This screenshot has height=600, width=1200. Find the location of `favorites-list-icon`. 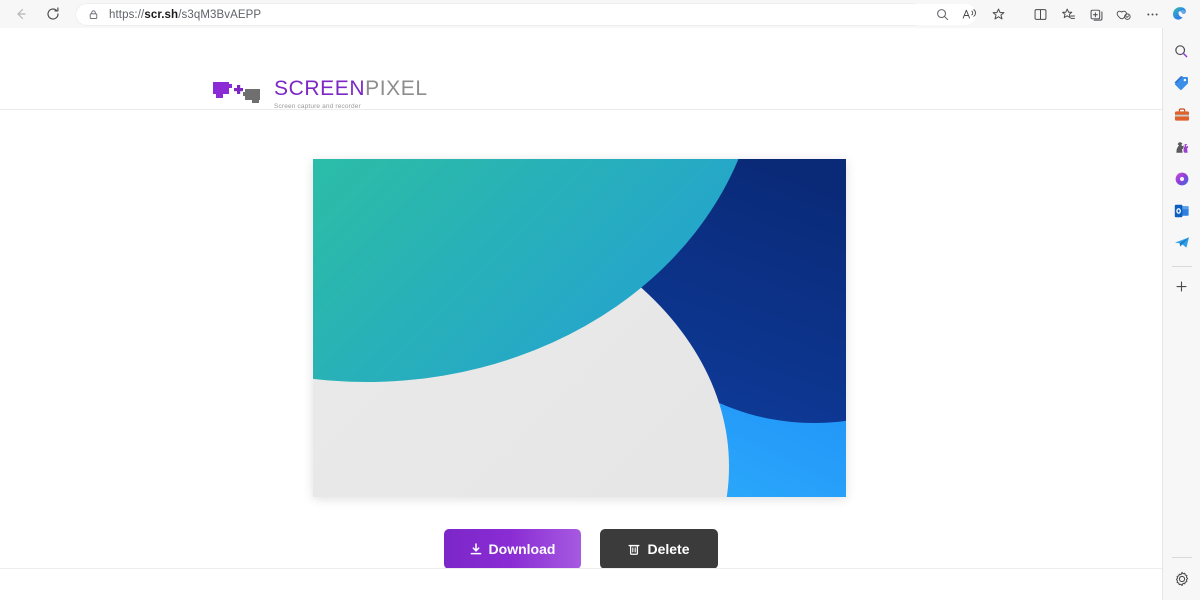

favorites-list-icon is located at coordinates (1068, 14).